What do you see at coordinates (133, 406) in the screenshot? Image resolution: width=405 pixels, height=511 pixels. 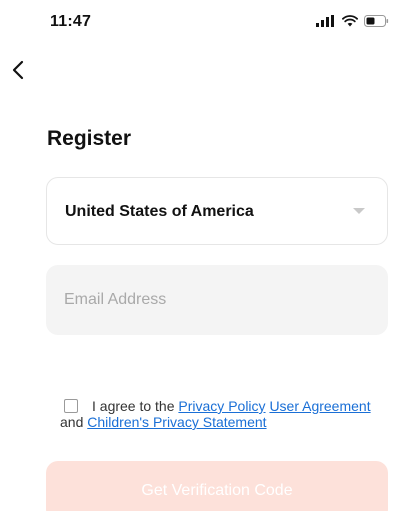 I see `agreement-prefix: I agree to the` at bounding box center [133, 406].